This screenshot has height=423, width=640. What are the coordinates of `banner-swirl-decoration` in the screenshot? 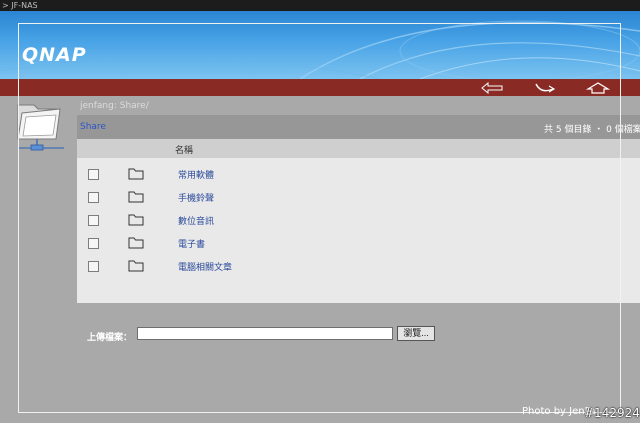 It's located at (320, 49).